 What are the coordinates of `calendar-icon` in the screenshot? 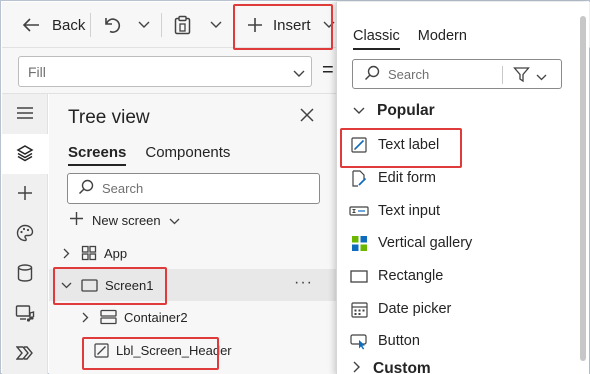 It's located at (359, 309).